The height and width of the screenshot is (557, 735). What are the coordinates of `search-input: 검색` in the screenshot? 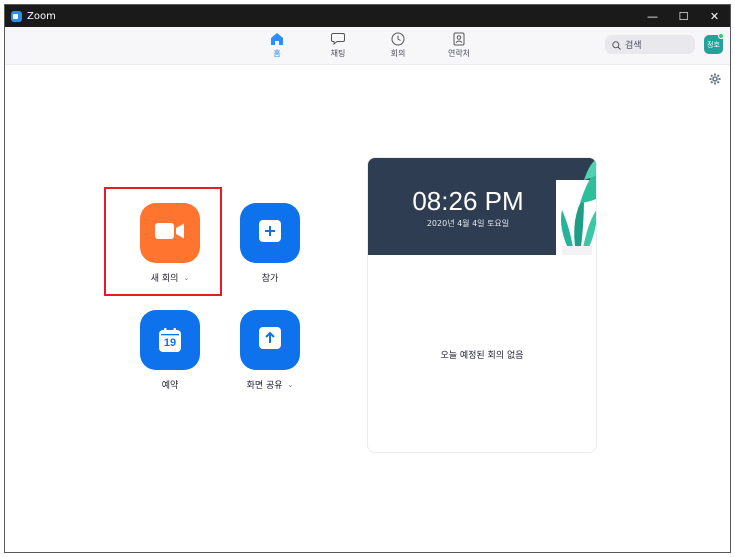 It's located at (650, 44).